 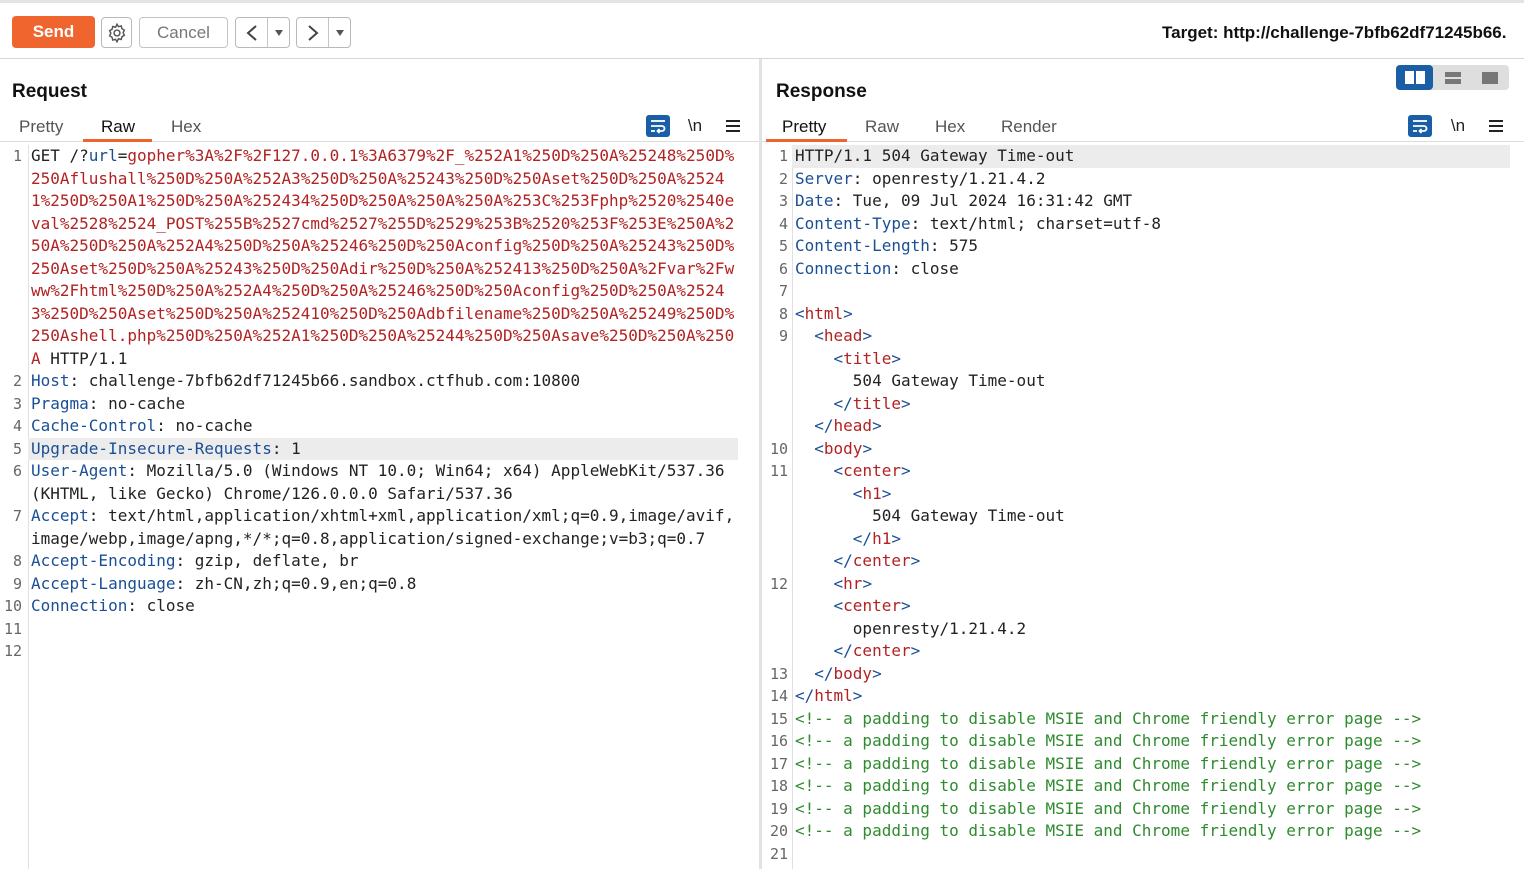 I want to click on layout-toggle, so click(x=1452, y=77).